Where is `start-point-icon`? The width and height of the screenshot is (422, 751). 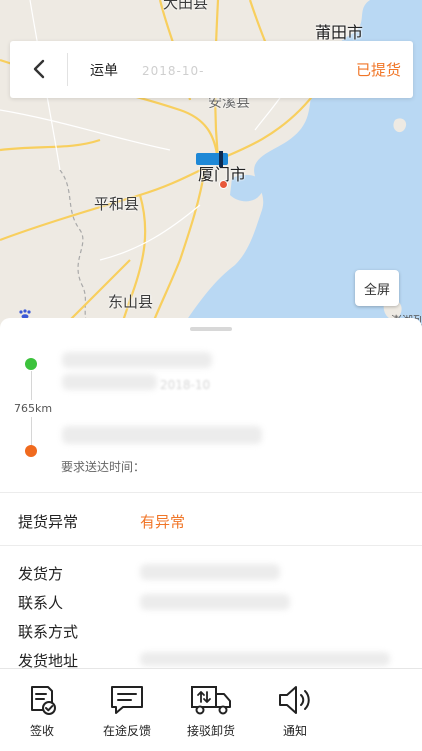 start-point-icon is located at coordinates (31, 364).